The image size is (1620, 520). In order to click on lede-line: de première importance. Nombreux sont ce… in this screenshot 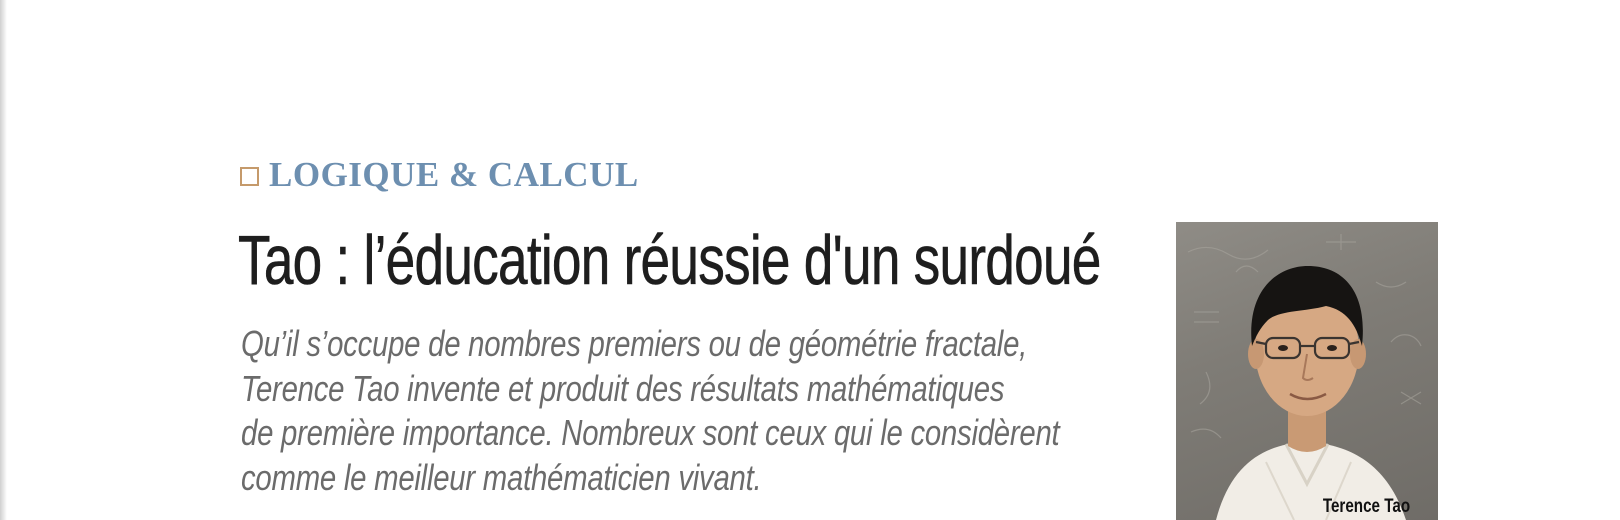, I will do `click(650, 432)`.